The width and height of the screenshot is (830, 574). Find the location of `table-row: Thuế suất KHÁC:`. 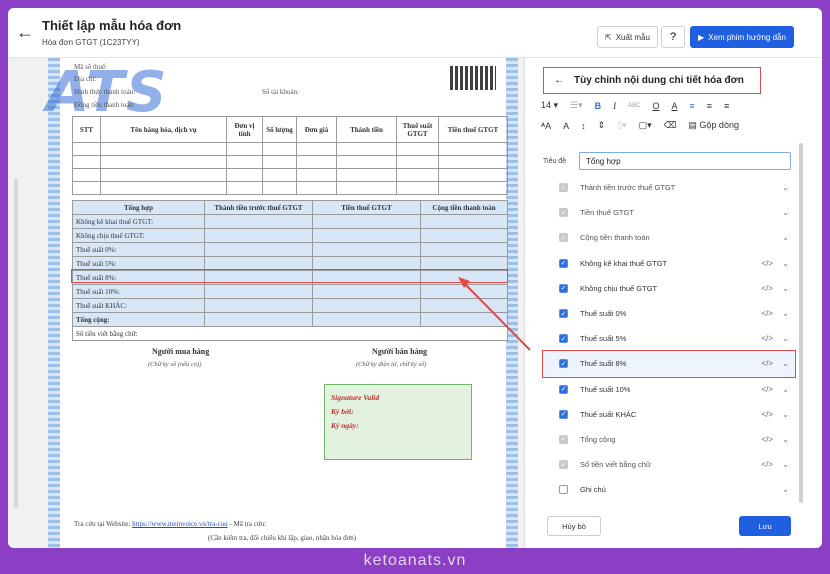

table-row: Thuế suất KHÁC: is located at coordinates (290, 305).